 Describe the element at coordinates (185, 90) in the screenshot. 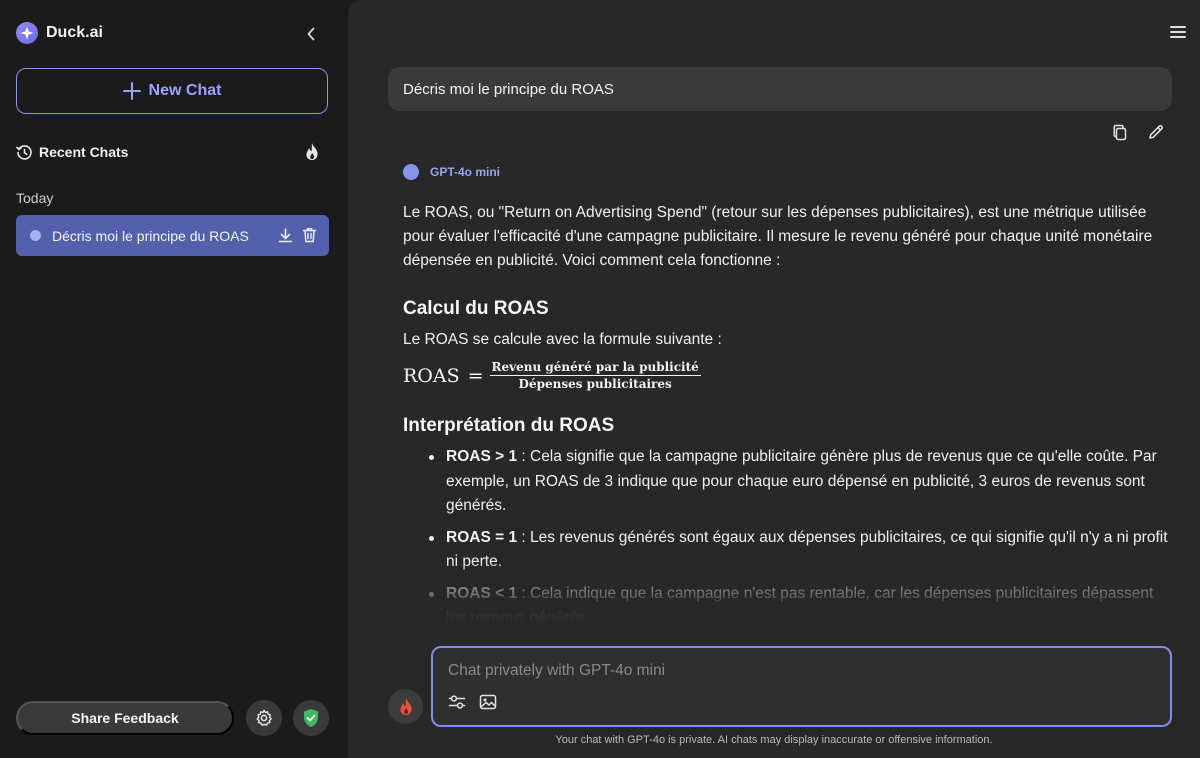

I see `new-chat-label: New Chat` at that location.